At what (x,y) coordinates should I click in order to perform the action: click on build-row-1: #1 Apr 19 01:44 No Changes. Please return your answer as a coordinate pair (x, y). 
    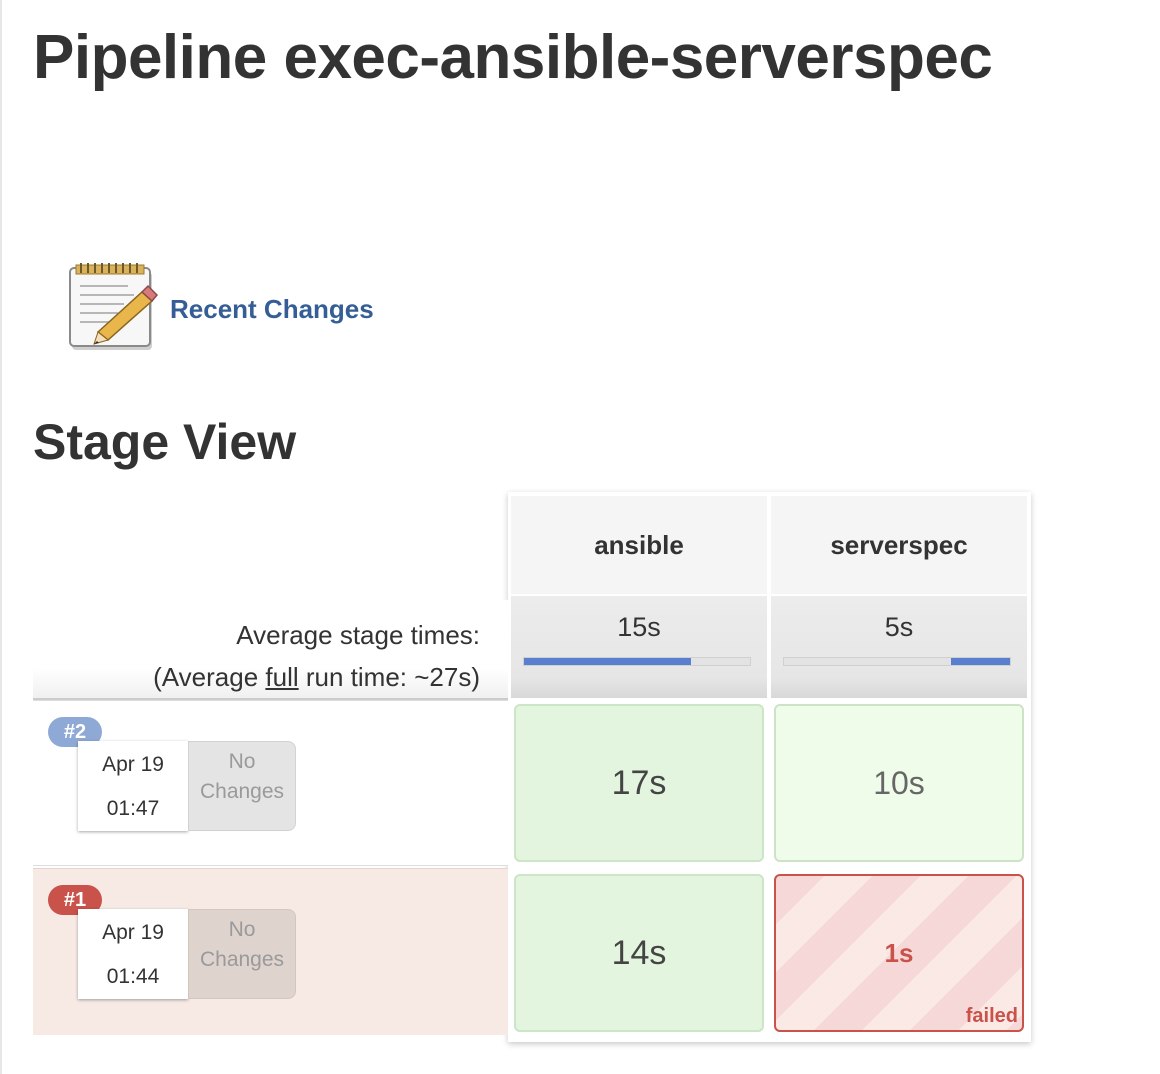
    Looking at the image, I should click on (270, 951).